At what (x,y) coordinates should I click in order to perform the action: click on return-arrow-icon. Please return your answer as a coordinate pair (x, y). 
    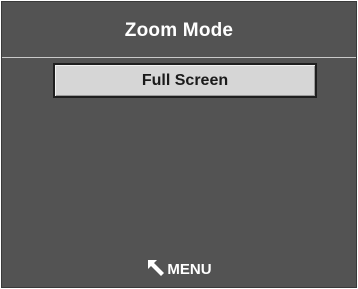
    Looking at the image, I should click on (156, 268).